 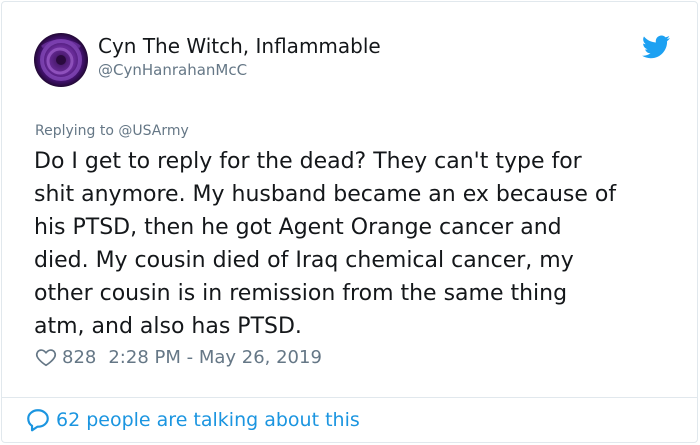 What do you see at coordinates (38, 420) in the screenshot?
I see `speech-bubble-icon` at bounding box center [38, 420].